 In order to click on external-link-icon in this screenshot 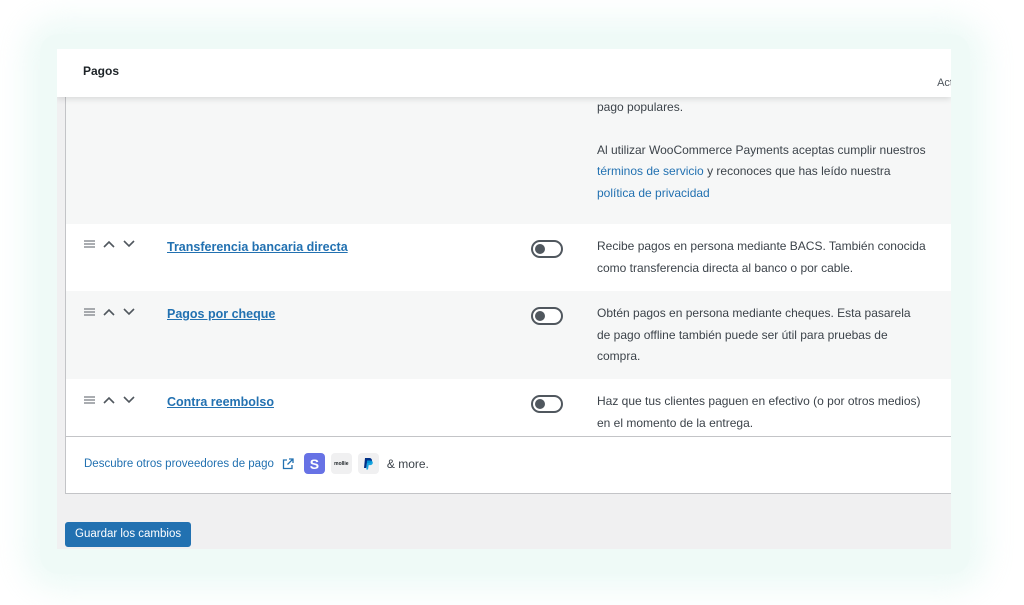, I will do `click(288, 463)`.